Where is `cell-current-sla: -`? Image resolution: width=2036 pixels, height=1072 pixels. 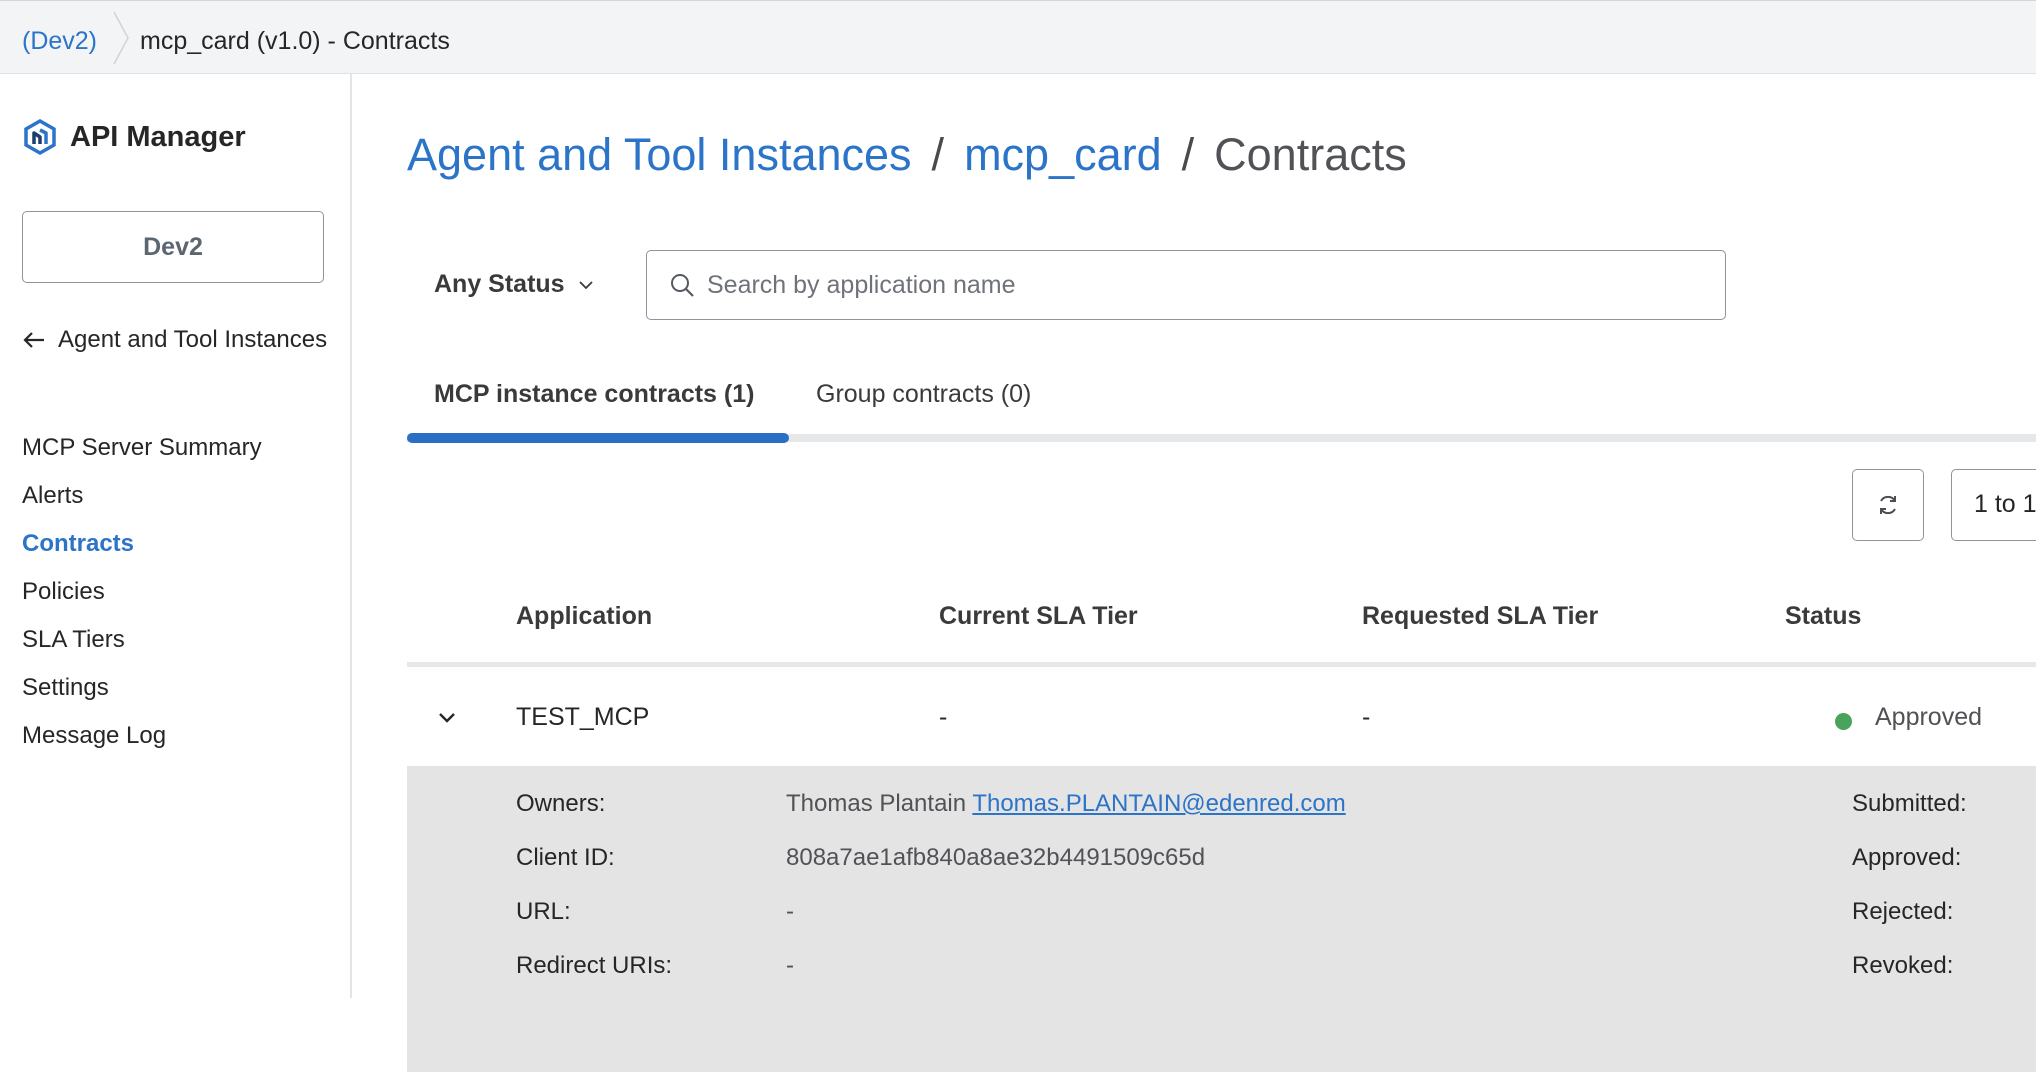
cell-current-sla: - is located at coordinates (943, 717).